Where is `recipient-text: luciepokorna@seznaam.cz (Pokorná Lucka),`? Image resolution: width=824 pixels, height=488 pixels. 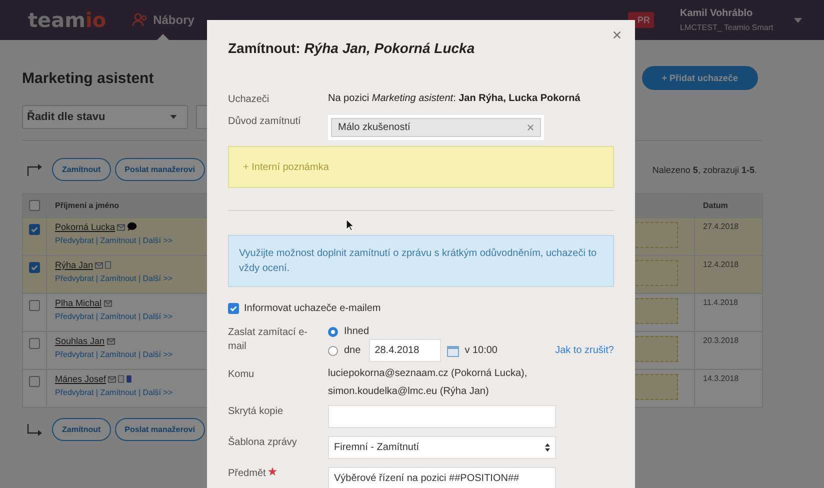 recipient-text: luciepokorna@seznaam.cz (Pokorná Lucka), is located at coordinates (428, 373).